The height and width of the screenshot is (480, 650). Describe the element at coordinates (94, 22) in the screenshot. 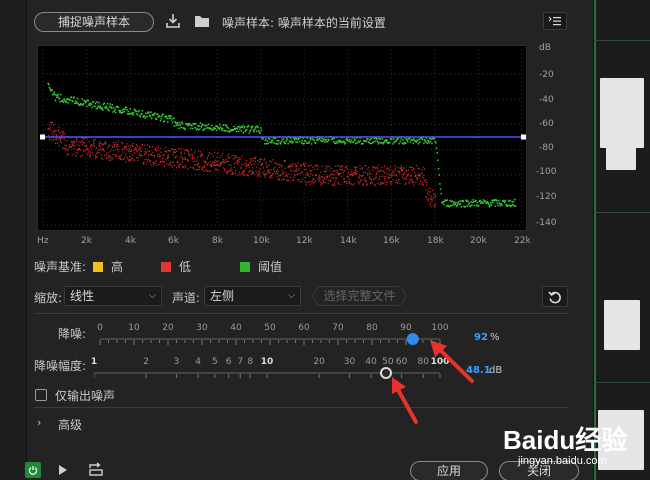

I see `capture-noise-print-button: 捕捉噪声样本` at that location.